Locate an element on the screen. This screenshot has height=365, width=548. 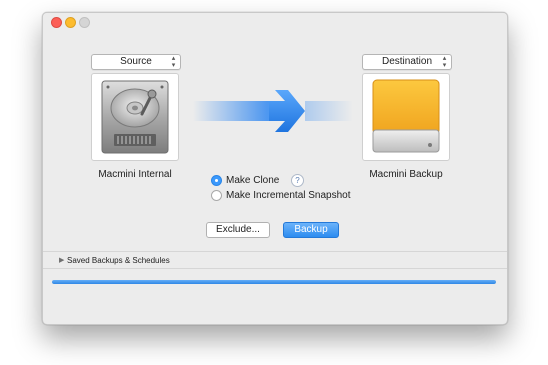
source-drive-well is located at coordinates (135, 117).